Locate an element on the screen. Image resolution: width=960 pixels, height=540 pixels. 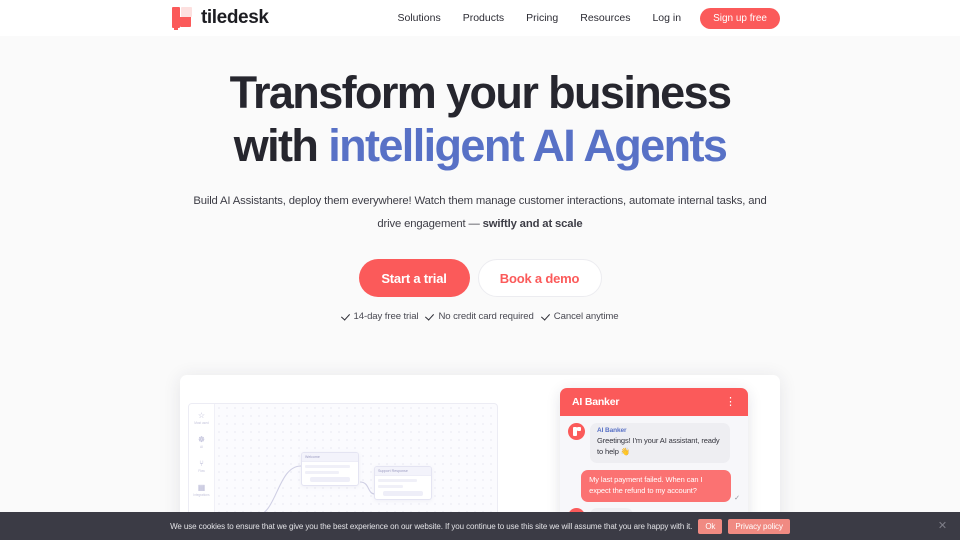
flow-node-title: Welcome is located at coordinates (312, 457).